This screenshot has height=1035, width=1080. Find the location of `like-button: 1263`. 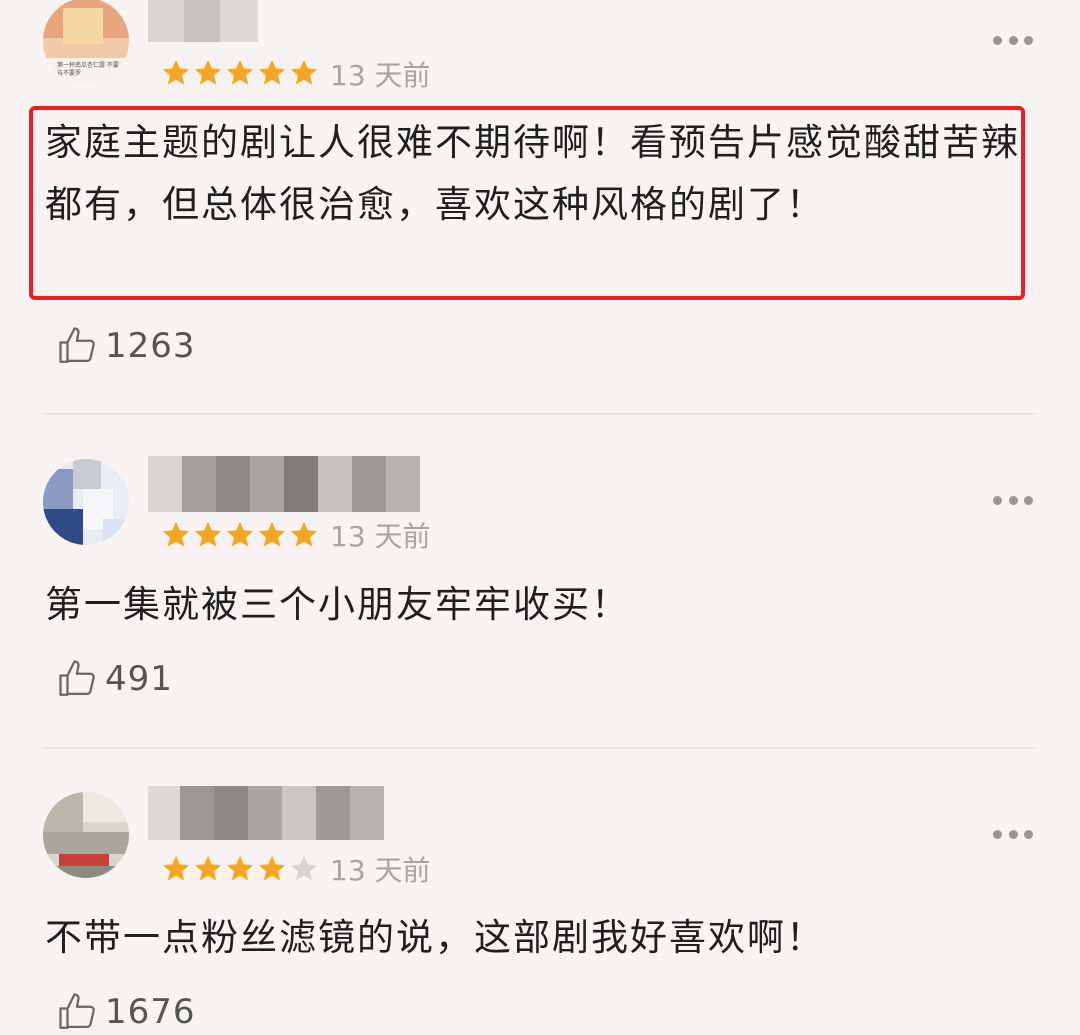

like-button: 1263 is located at coordinates (126, 346).